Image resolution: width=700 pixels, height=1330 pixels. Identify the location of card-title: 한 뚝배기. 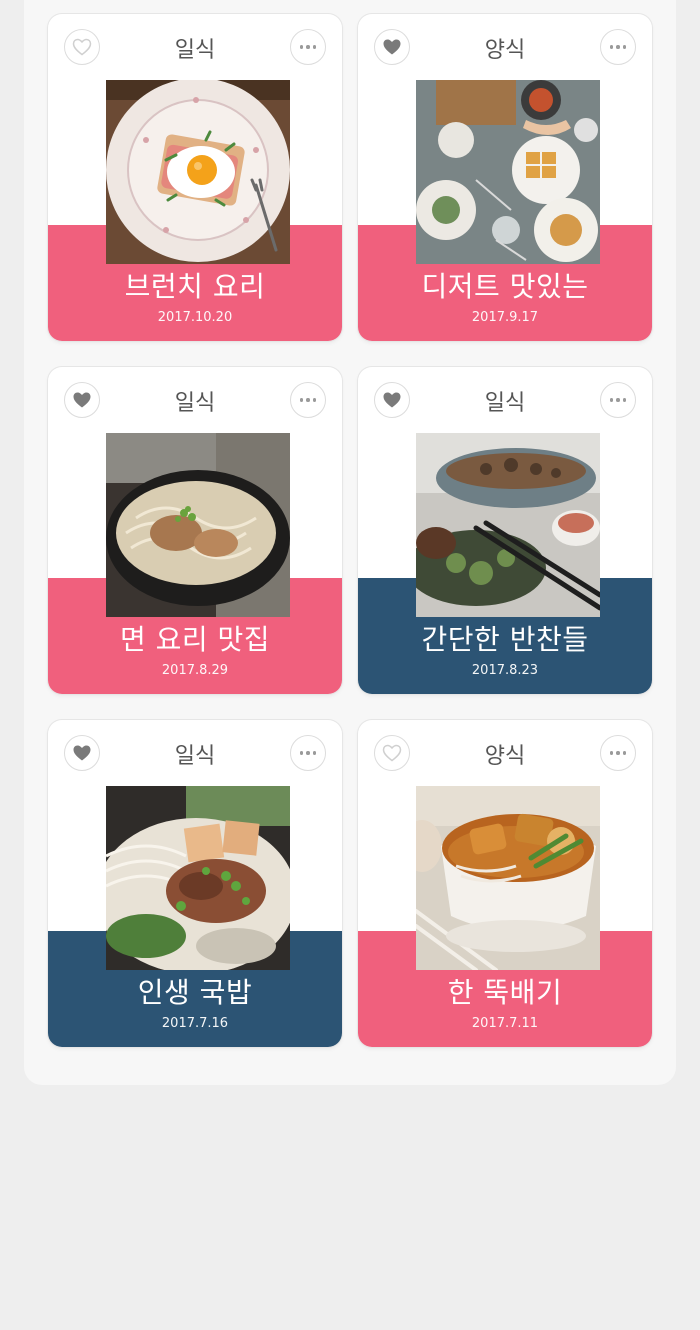
(505, 992).